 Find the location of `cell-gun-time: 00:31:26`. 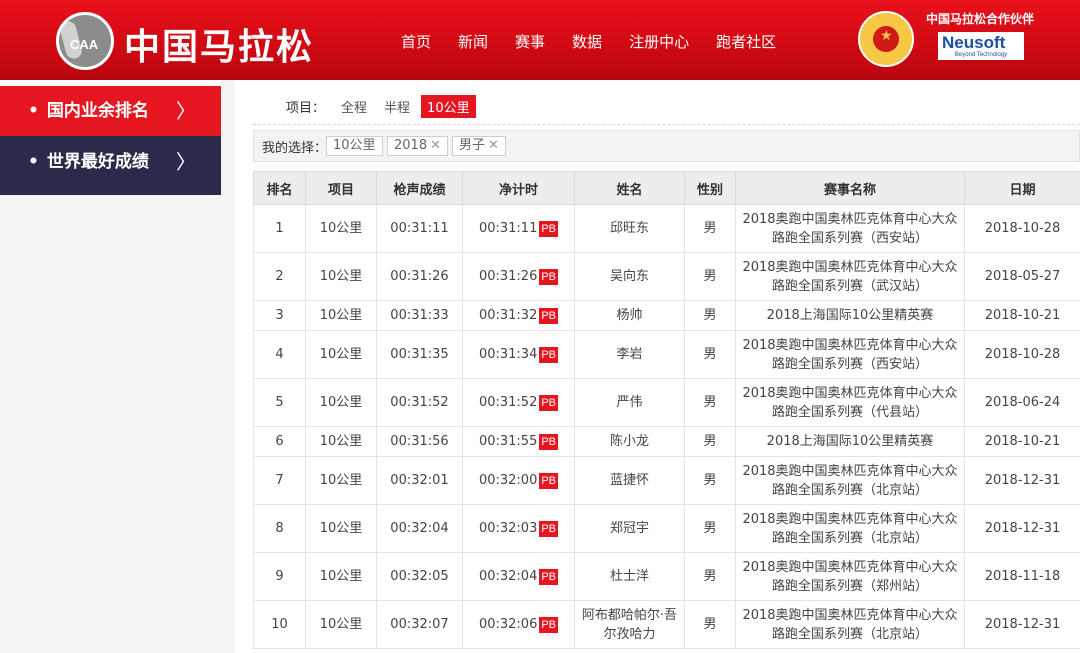

cell-gun-time: 00:31:26 is located at coordinates (419, 276).